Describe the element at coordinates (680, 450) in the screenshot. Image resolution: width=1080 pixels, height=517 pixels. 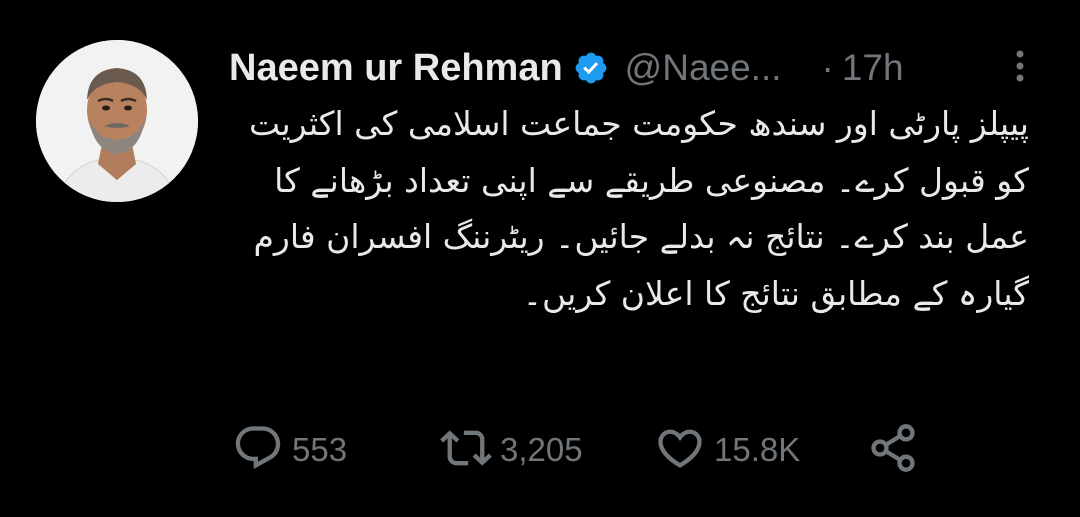
I see `heart-icon` at that location.